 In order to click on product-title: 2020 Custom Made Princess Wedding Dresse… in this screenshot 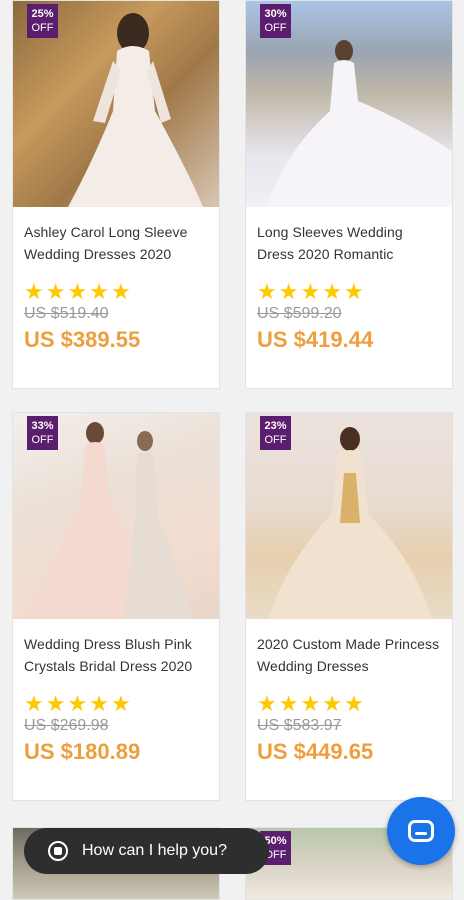, I will do `click(348, 655)`.